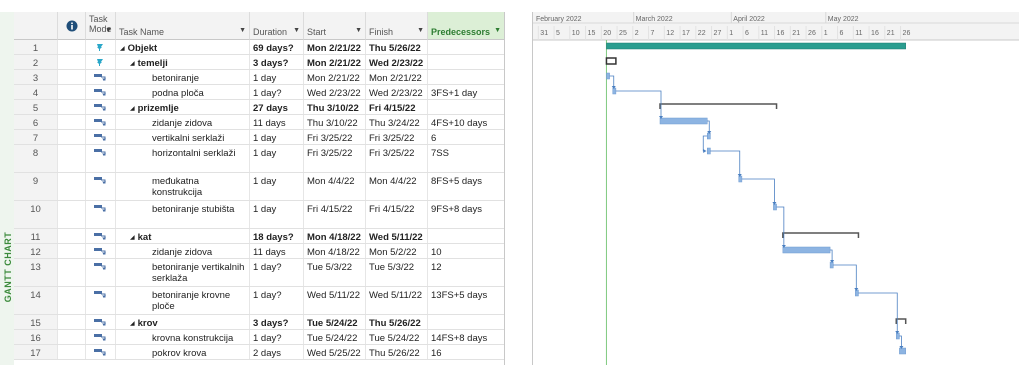 This screenshot has height=365, width=1019. I want to click on summary-bar, so click(901, 321).